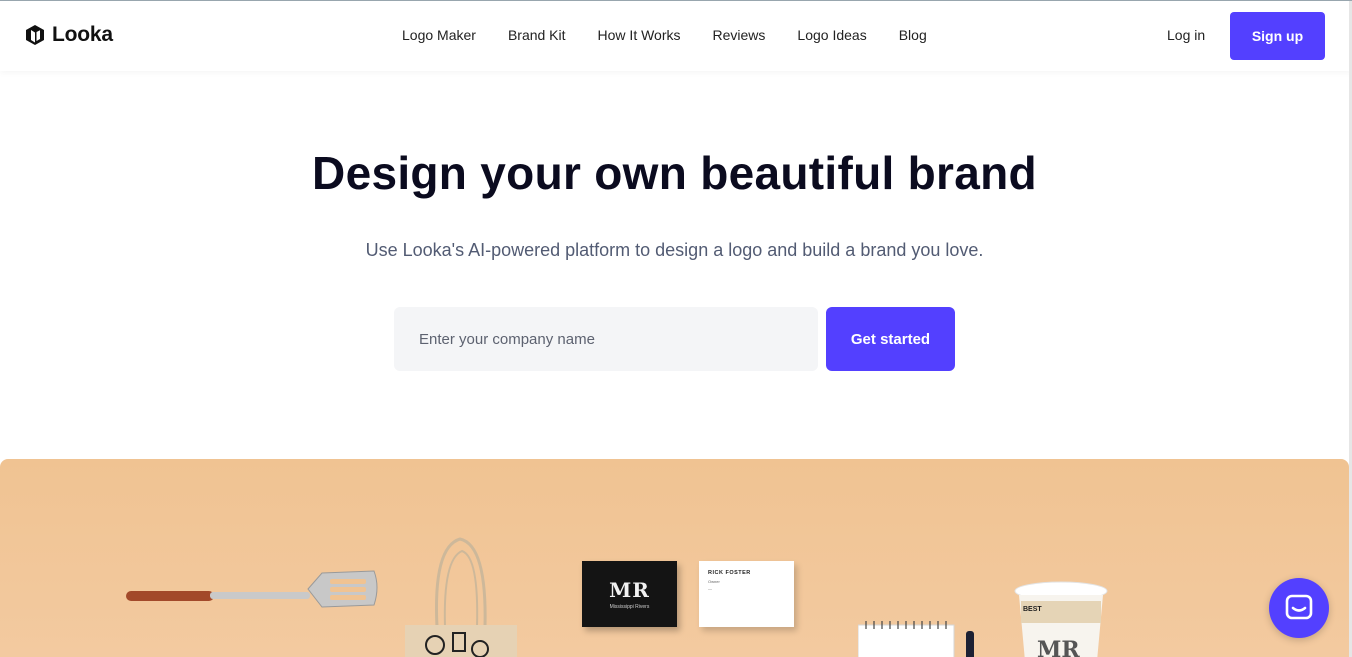  What do you see at coordinates (439, 35) in the screenshot?
I see `nav-item-logo-maker: Logo Maker` at bounding box center [439, 35].